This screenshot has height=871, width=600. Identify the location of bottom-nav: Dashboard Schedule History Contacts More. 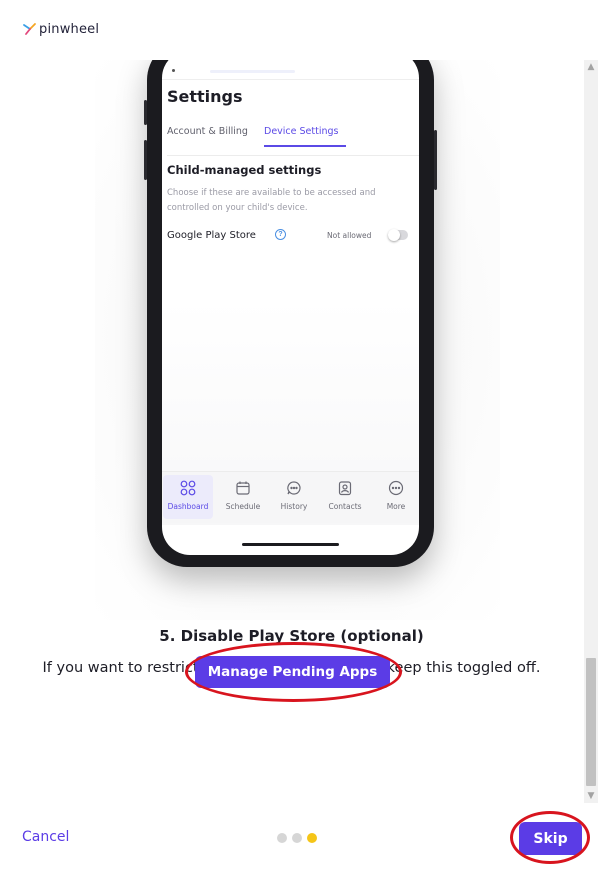
(290, 497).